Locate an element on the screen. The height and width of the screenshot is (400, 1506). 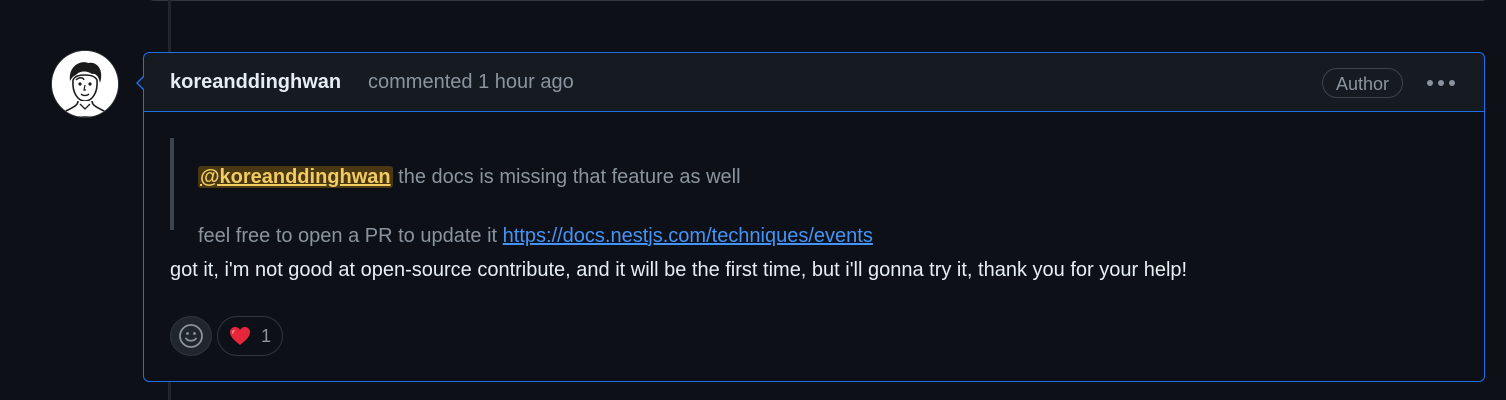
comment-action: commented is located at coordinates (420, 82).